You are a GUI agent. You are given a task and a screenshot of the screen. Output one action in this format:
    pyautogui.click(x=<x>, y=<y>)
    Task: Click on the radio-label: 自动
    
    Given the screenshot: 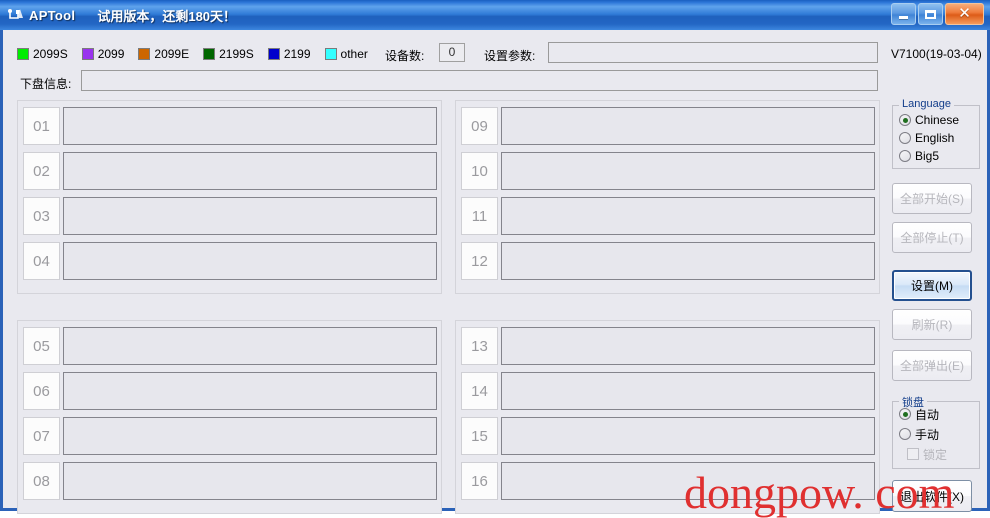 What is the action you would take?
    pyautogui.click(x=927, y=414)
    